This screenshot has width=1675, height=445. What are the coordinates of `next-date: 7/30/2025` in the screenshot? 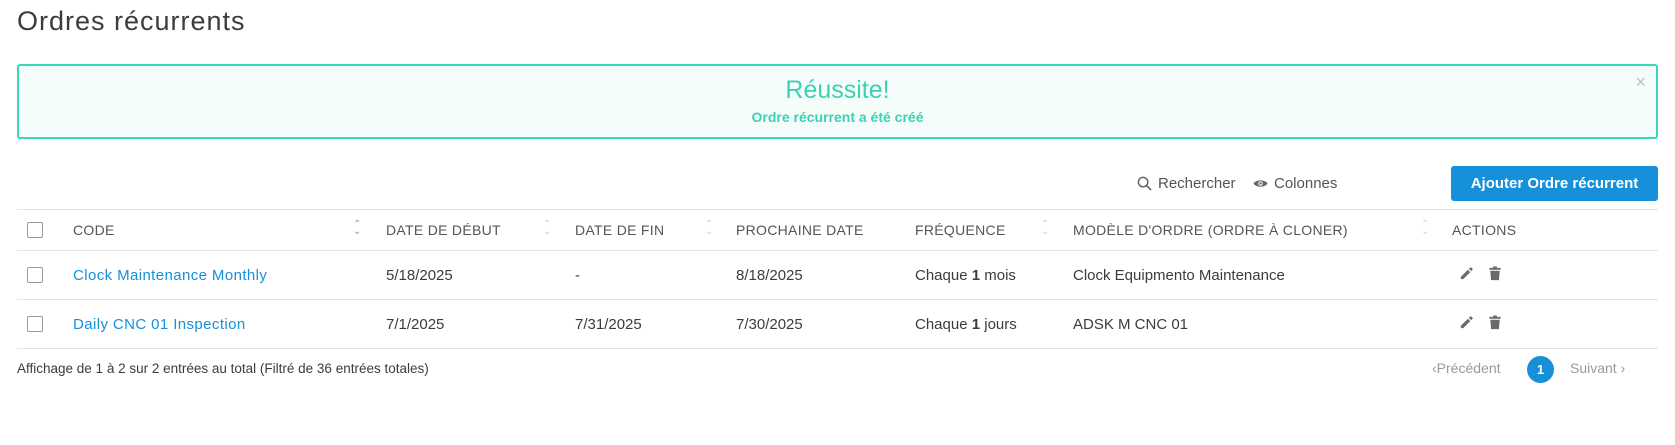 It's located at (769, 324).